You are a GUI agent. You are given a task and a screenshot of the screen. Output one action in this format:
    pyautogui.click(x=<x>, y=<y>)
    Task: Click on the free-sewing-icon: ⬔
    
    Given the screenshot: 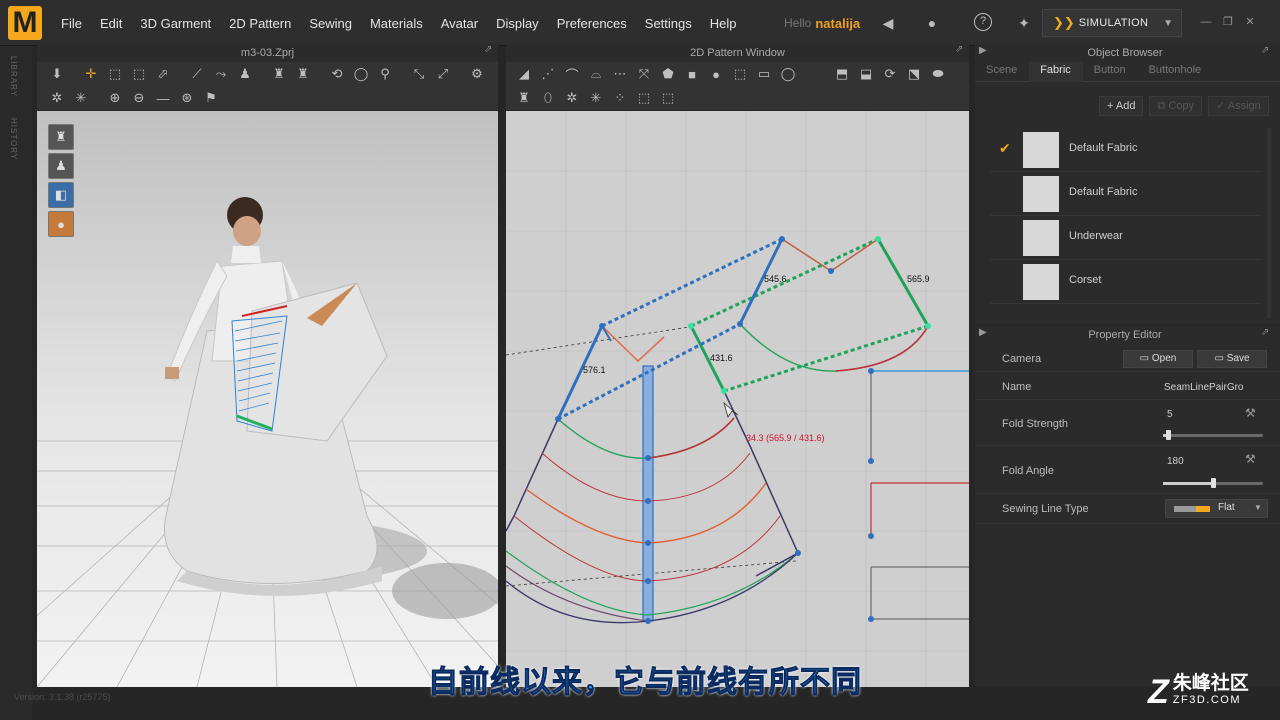 What is the action you would take?
    pyautogui.click(x=914, y=74)
    